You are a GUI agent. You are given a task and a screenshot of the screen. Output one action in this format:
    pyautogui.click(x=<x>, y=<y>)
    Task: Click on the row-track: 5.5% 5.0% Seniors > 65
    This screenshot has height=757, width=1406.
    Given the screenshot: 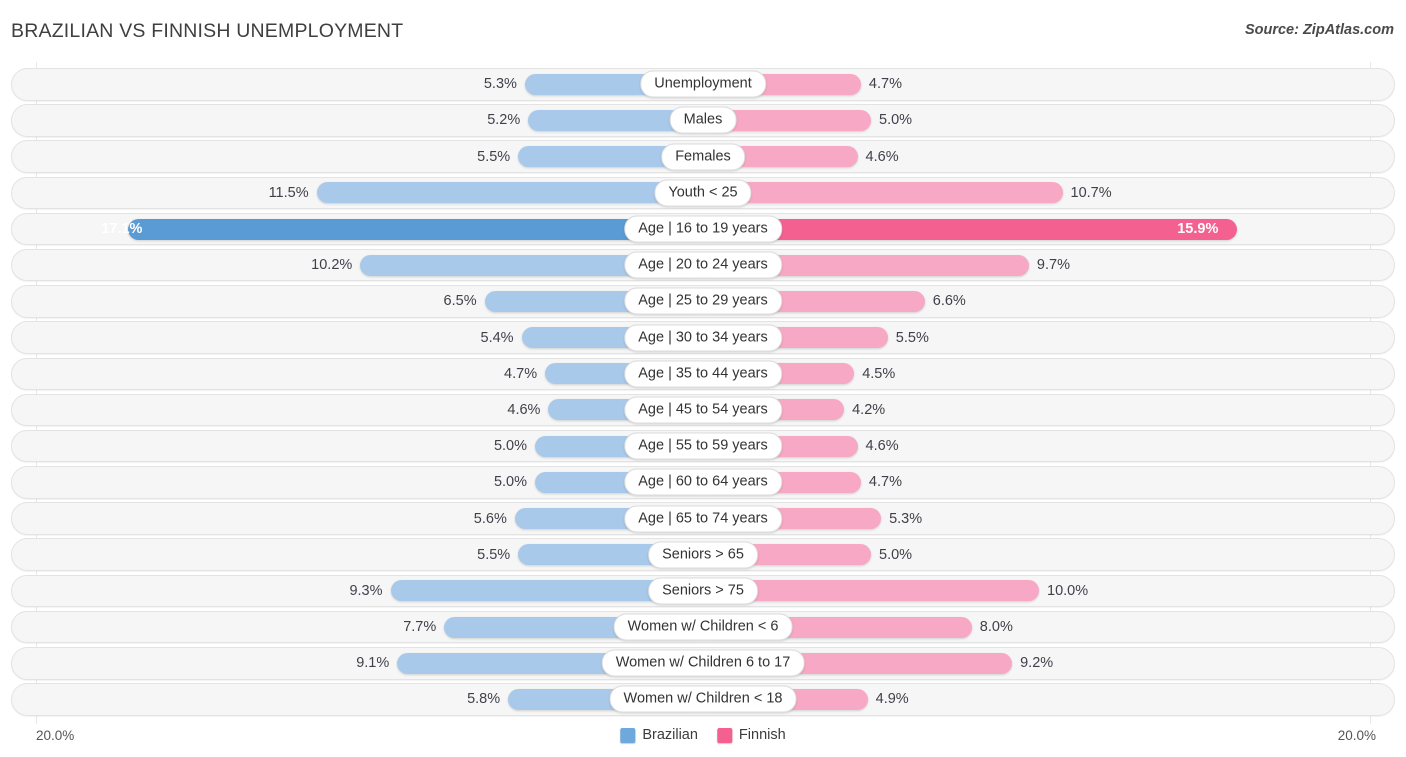 What is the action you would take?
    pyautogui.click(x=703, y=554)
    